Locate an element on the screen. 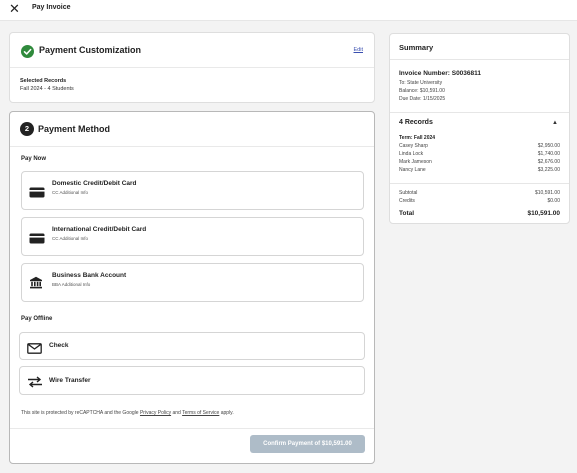  confirm-payment-button: Confirm Payment of $10,591.00 is located at coordinates (307, 444).